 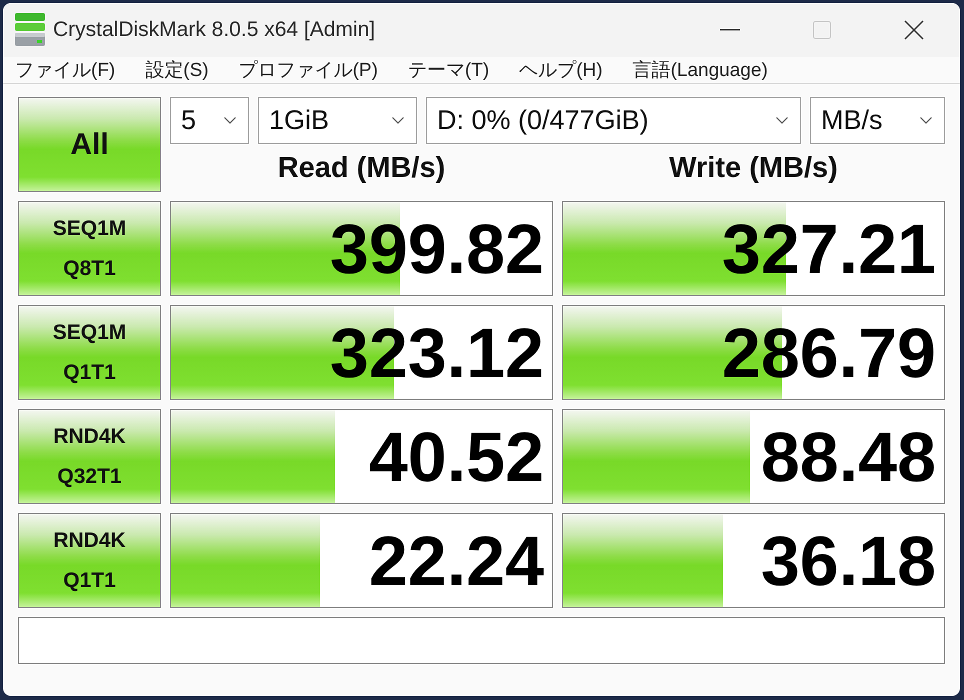 I want to click on result-value: 36.18, so click(x=848, y=561).